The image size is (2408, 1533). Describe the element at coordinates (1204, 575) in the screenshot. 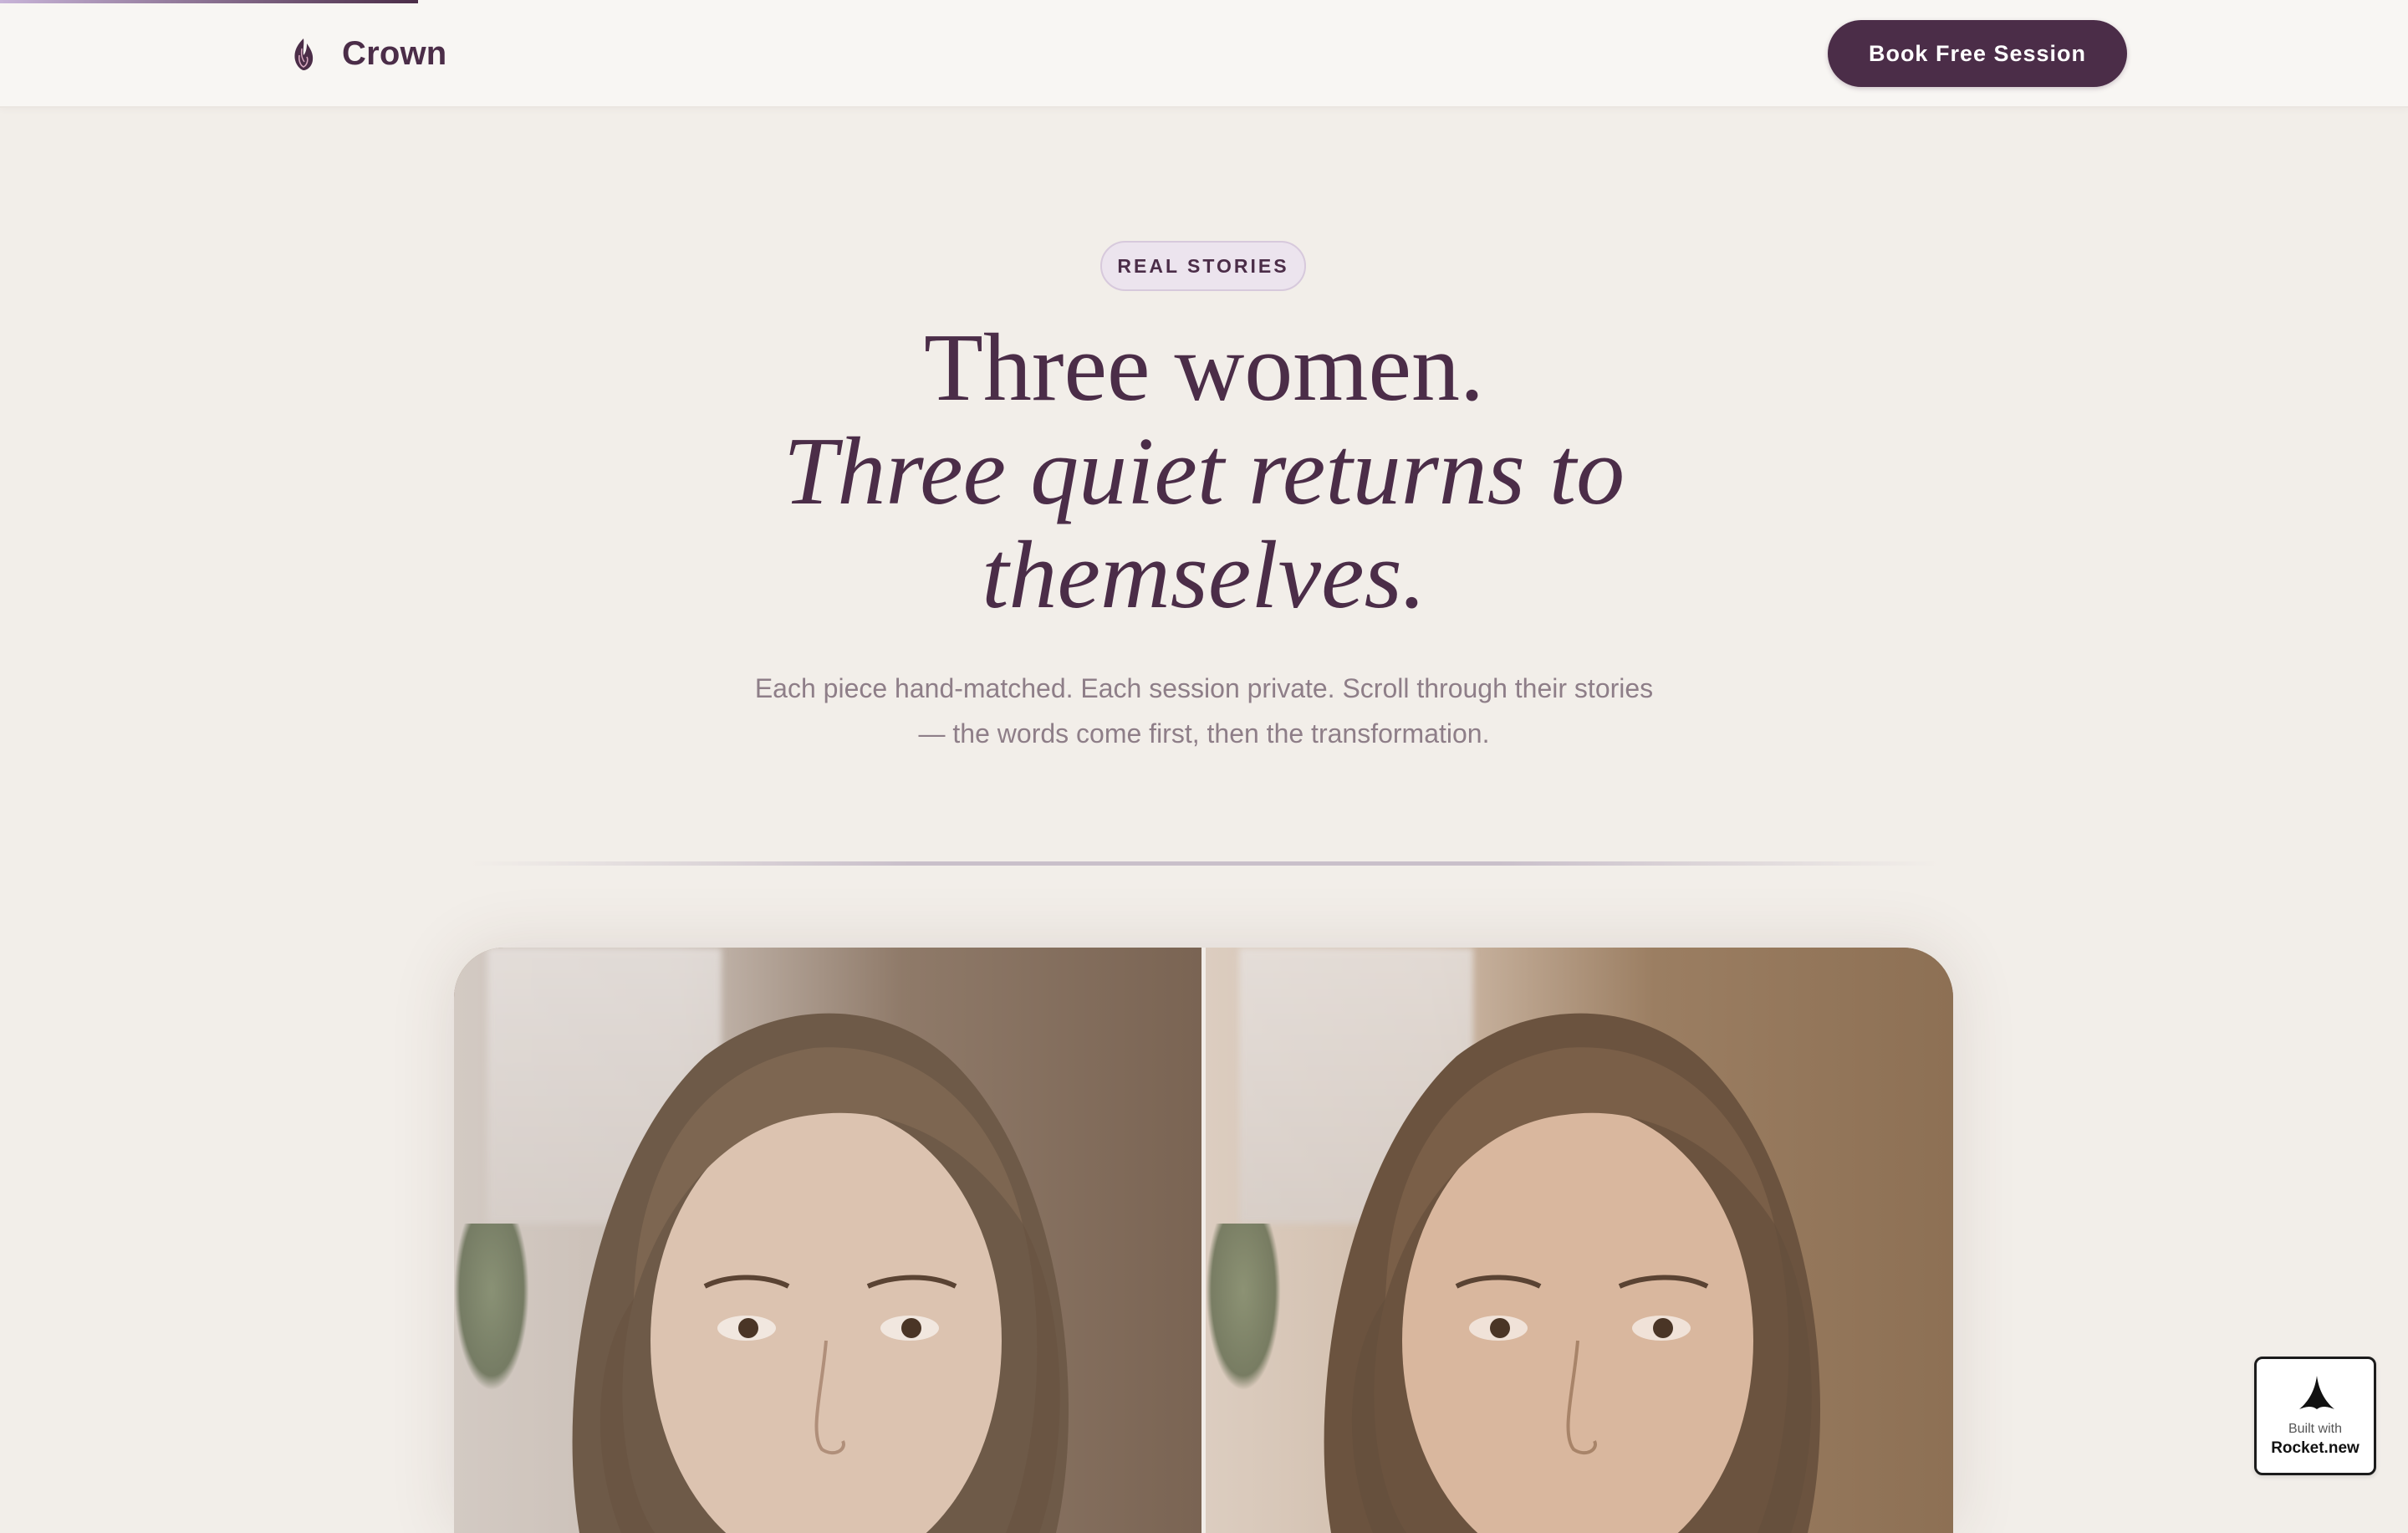

I see `hero-title-line-3: themselves.` at that location.